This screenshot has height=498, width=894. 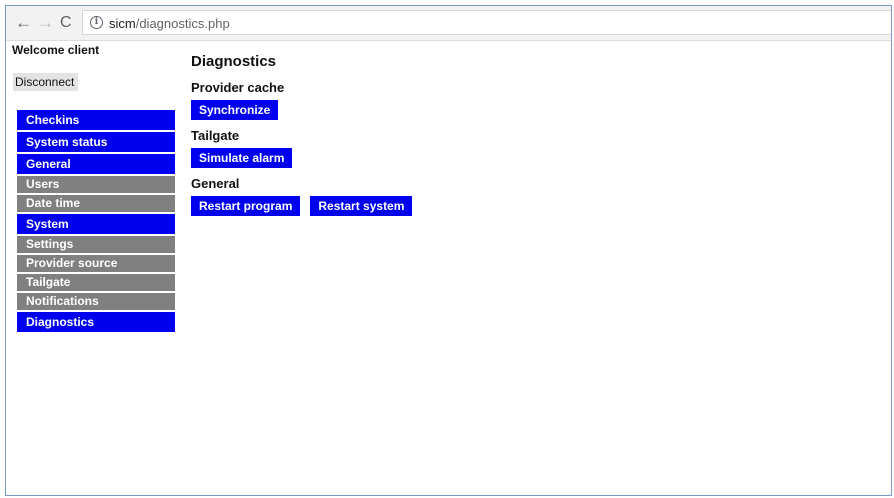 What do you see at coordinates (56, 50) in the screenshot?
I see `welcome-text: Welcome client` at bounding box center [56, 50].